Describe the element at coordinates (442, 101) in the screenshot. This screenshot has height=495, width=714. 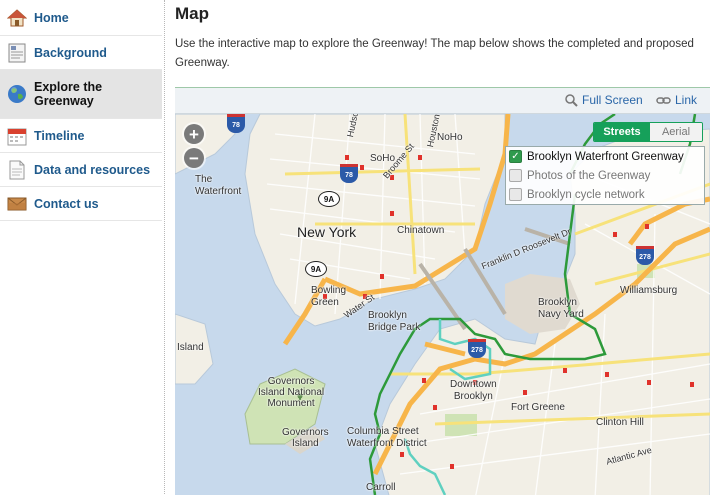
I see `map-toolbar: Full Screen Link` at that location.